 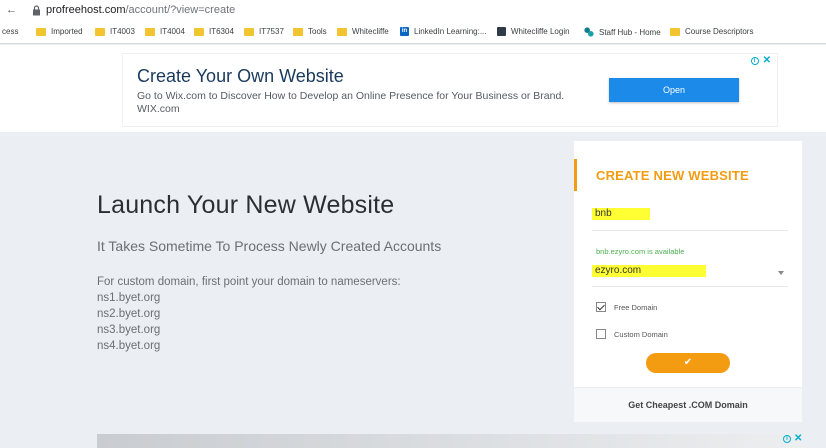 I want to click on checkmark-icon: ✔, so click(x=688, y=362).